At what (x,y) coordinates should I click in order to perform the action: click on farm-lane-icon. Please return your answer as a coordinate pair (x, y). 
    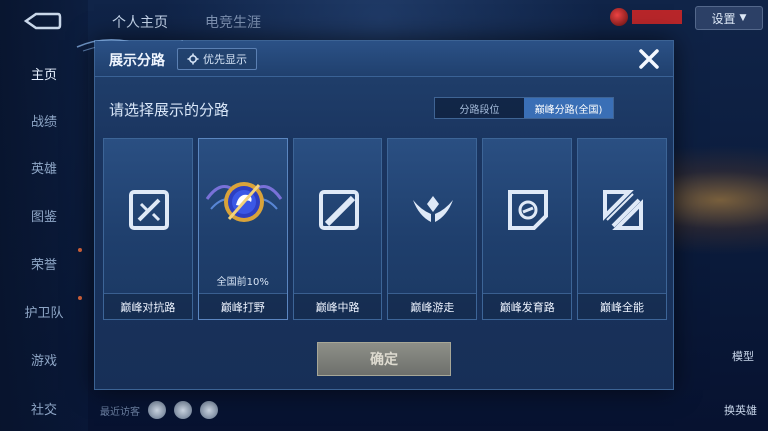
    Looking at the image, I should click on (528, 210).